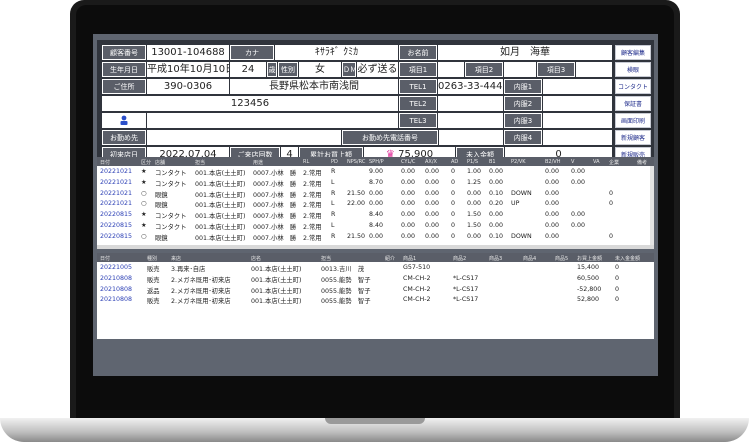 This screenshot has width=749, height=442. I want to click on exam-history-cell: 0007.小林 勝, so click(275, 206).